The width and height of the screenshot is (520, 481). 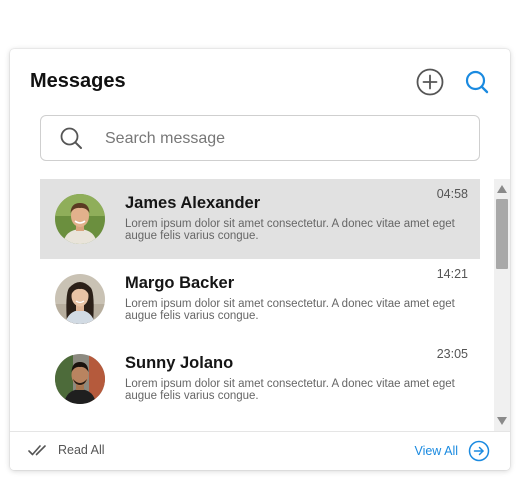 I want to click on contact-name: James Alexander, so click(x=193, y=203).